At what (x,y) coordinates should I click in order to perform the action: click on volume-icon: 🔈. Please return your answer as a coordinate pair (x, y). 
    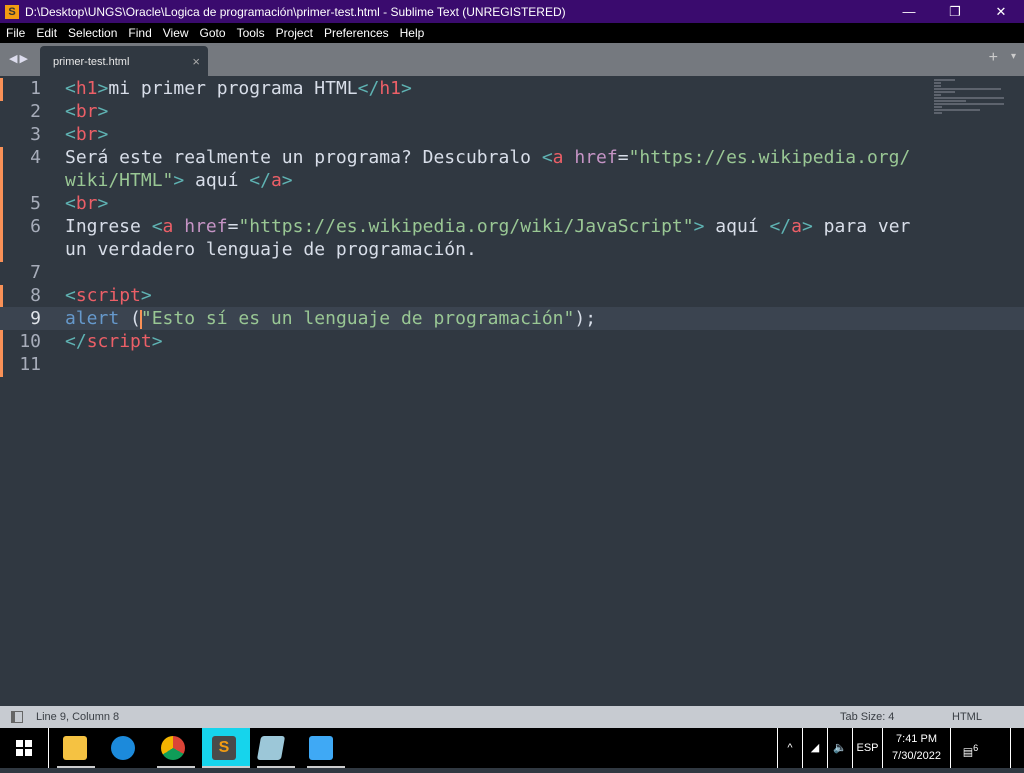
    Looking at the image, I should click on (839, 748).